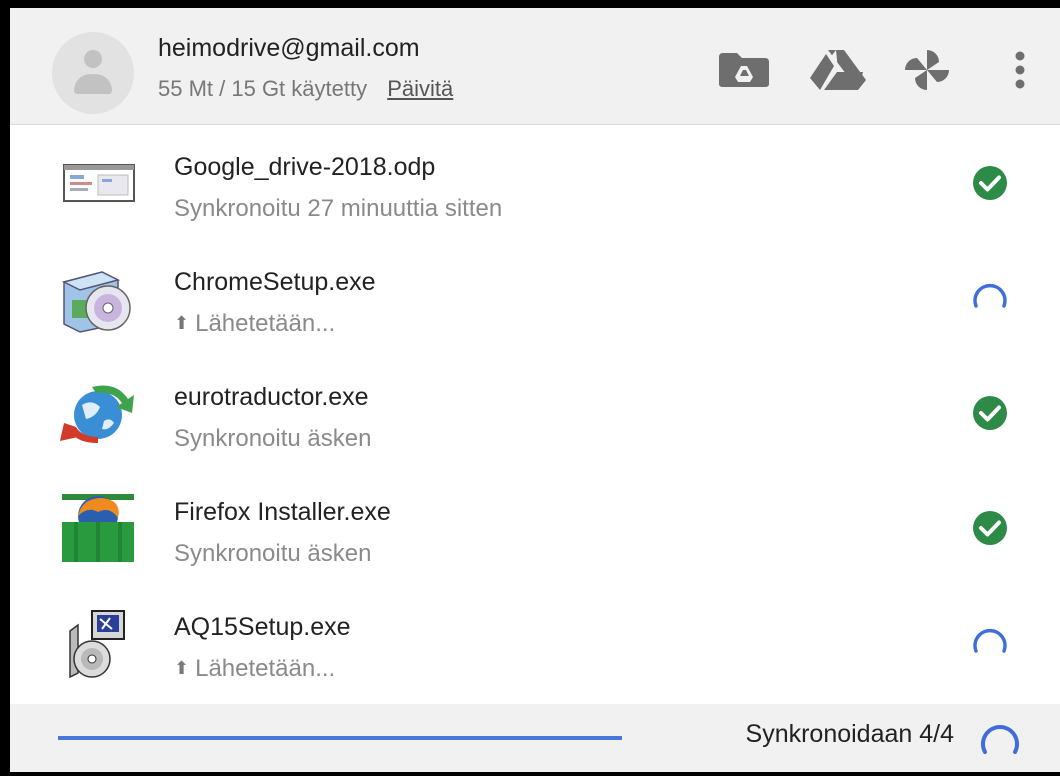 The image size is (1060, 776). I want to click on sync-progress-bar, so click(340, 738).